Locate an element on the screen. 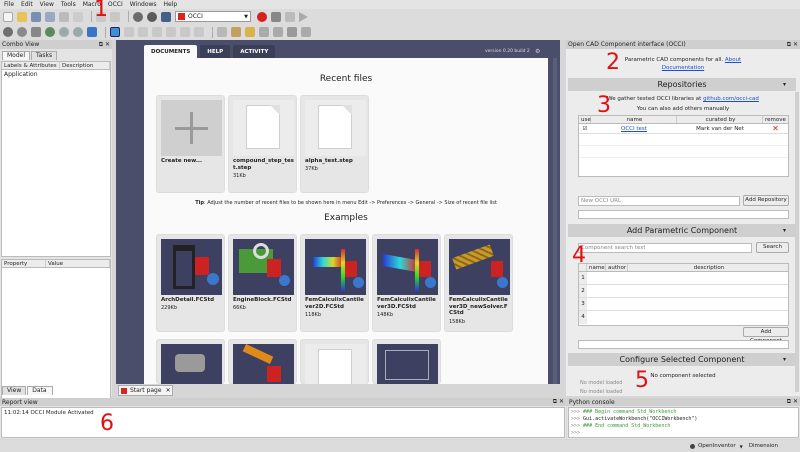  measure-icon is located at coordinates (222, 32).